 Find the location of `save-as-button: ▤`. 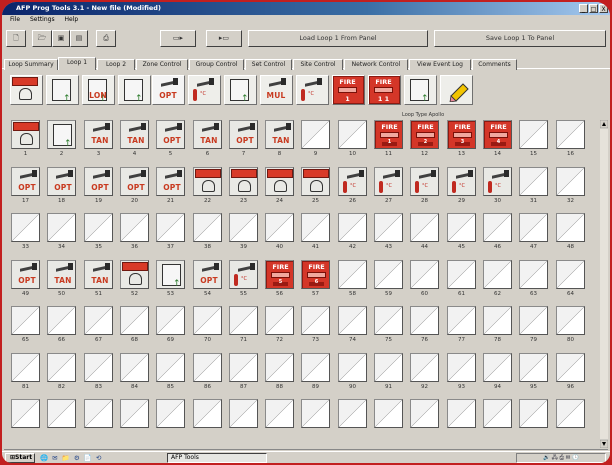

save-as-button: ▤ is located at coordinates (79, 38).